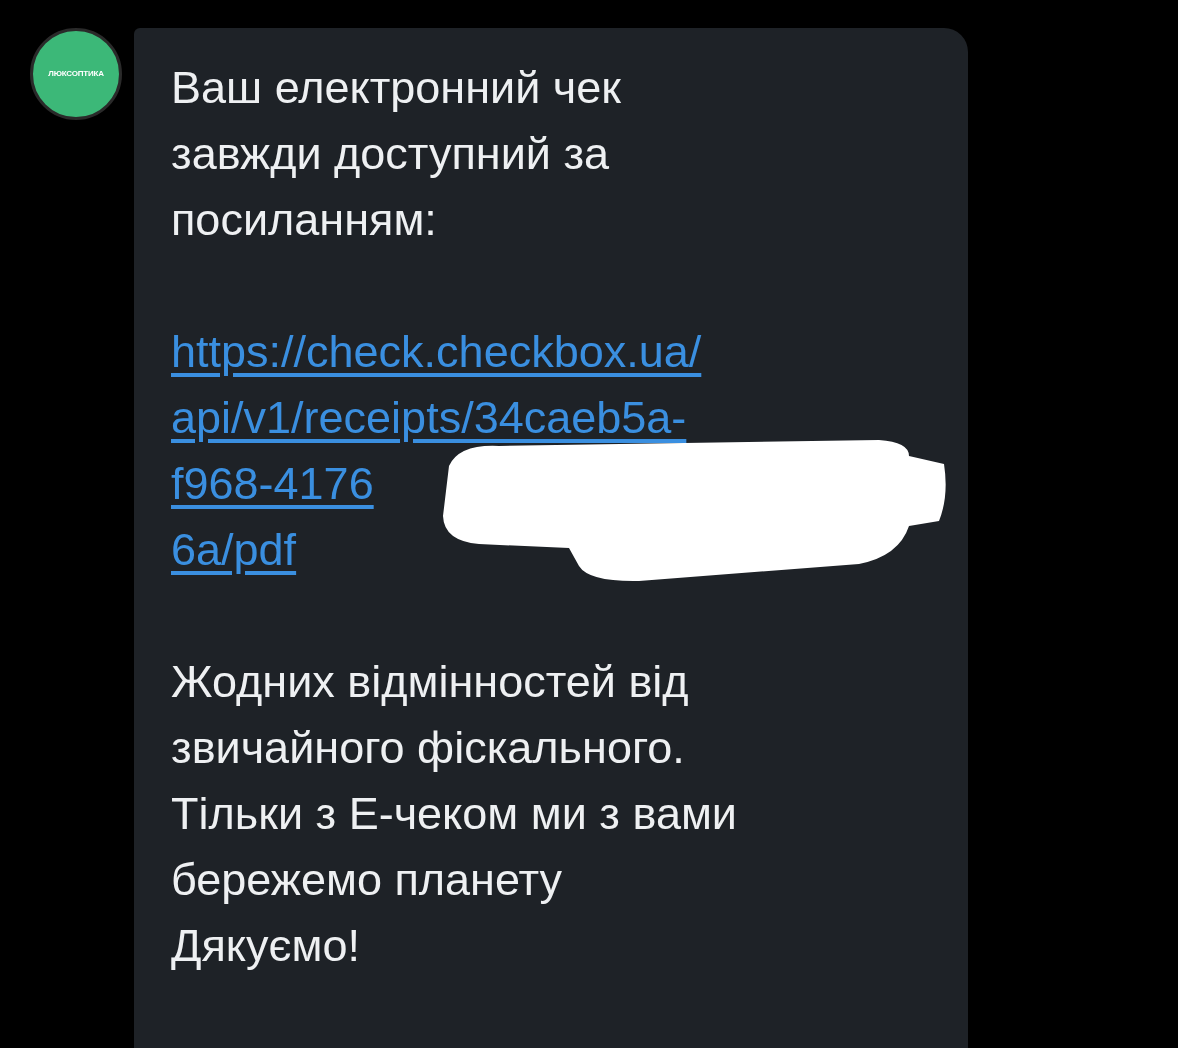  I want to click on receipt-link: api/v1/receipts/34caeb5a-, so click(429, 418).